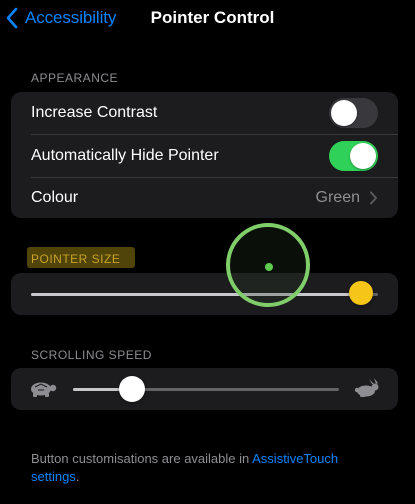 Image resolution: width=415 pixels, height=504 pixels. Describe the element at coordinates (55, 197) in the screenshot. I see `colour-label: Colour` at that location.